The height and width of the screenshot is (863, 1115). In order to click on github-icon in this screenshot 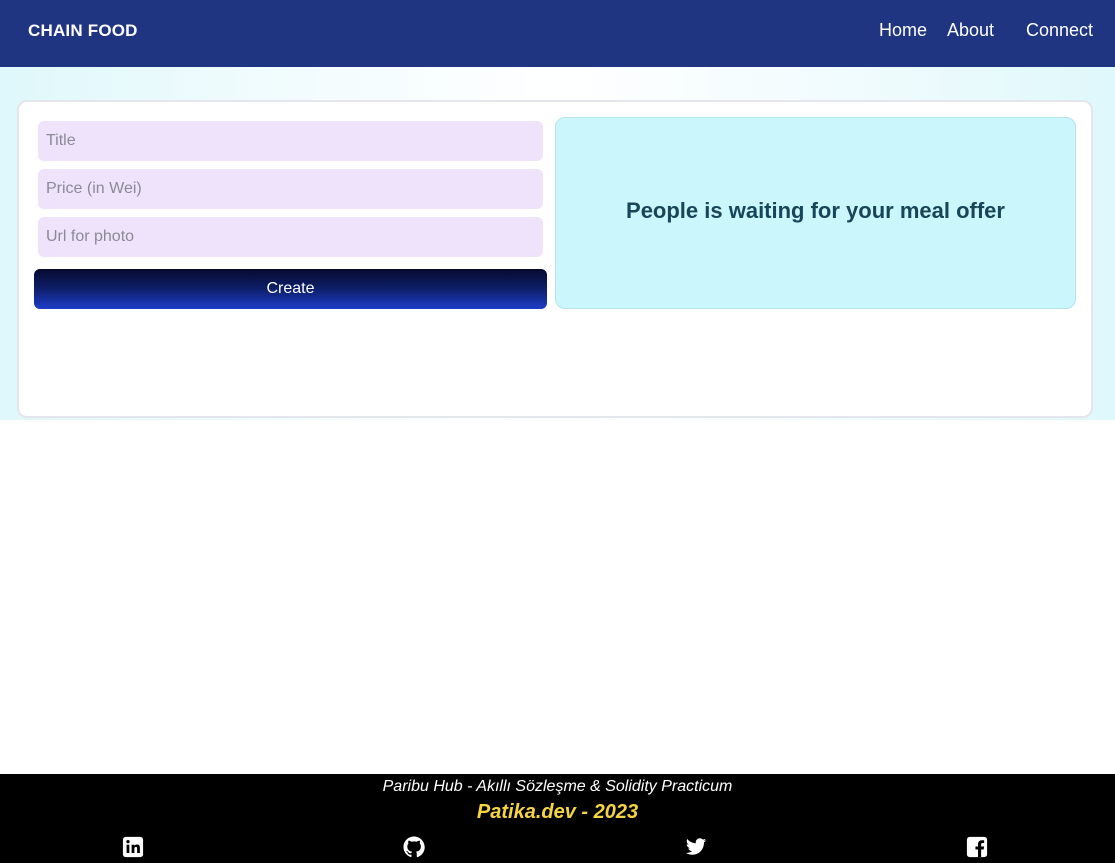, I will do `click(414, 847)`.